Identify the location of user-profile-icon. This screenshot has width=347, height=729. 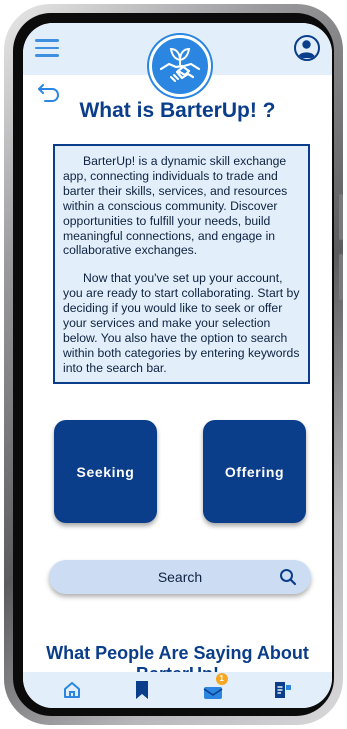
(307, 48).